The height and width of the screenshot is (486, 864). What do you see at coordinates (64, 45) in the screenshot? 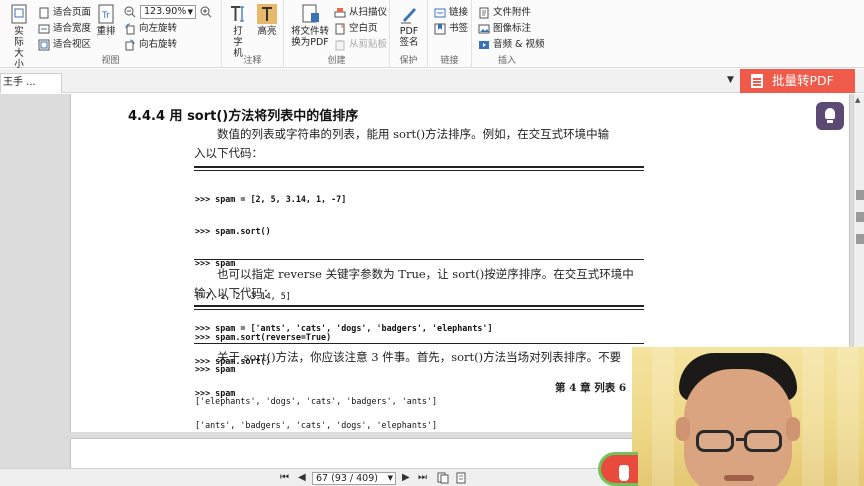
I see `fit-view-button: 适合视区` at bounding box center [64, 45].